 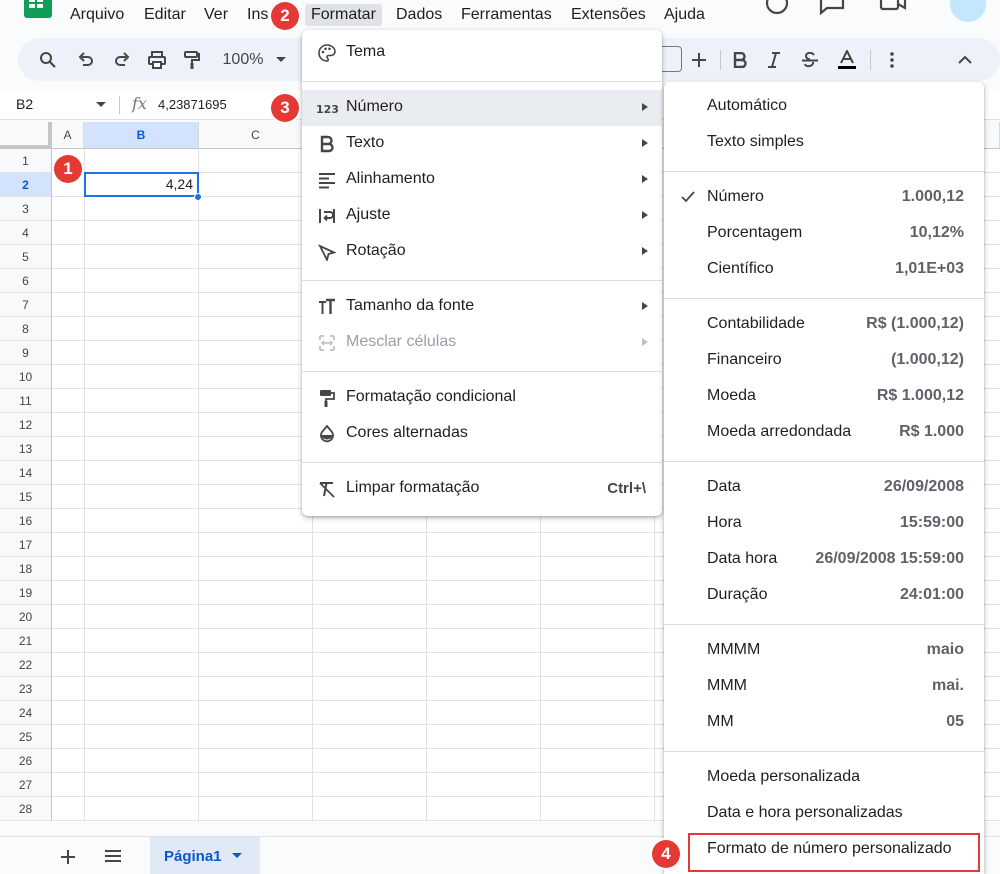 What do you see at coordinates (26, 713) in the screenshot?
I see `row-header: 24` at bounding box center [26, 713].